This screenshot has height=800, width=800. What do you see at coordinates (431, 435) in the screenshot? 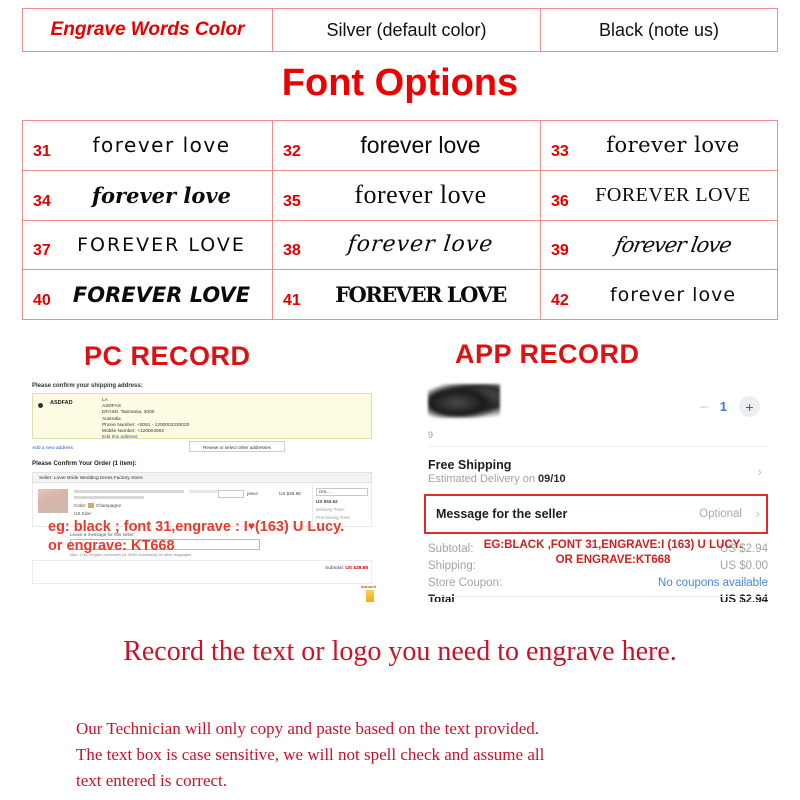
I see `app-item-count: 9` at bounding box center [431, 435].